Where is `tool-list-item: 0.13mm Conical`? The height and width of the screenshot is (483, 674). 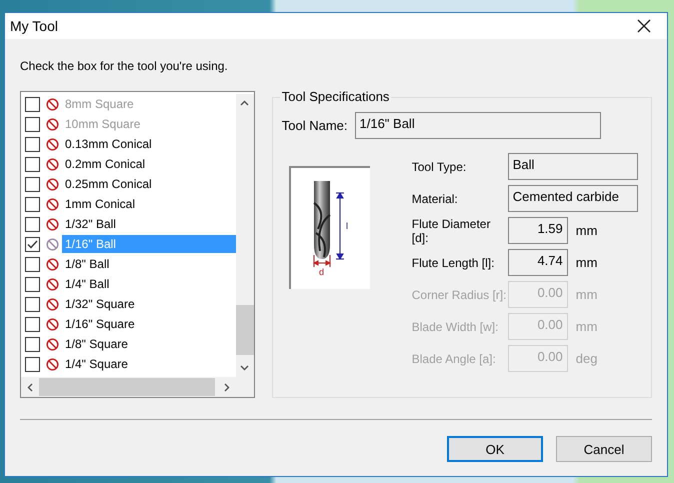 tool-list-item: 0.13mm Conical is located at coordinates (149, 144).